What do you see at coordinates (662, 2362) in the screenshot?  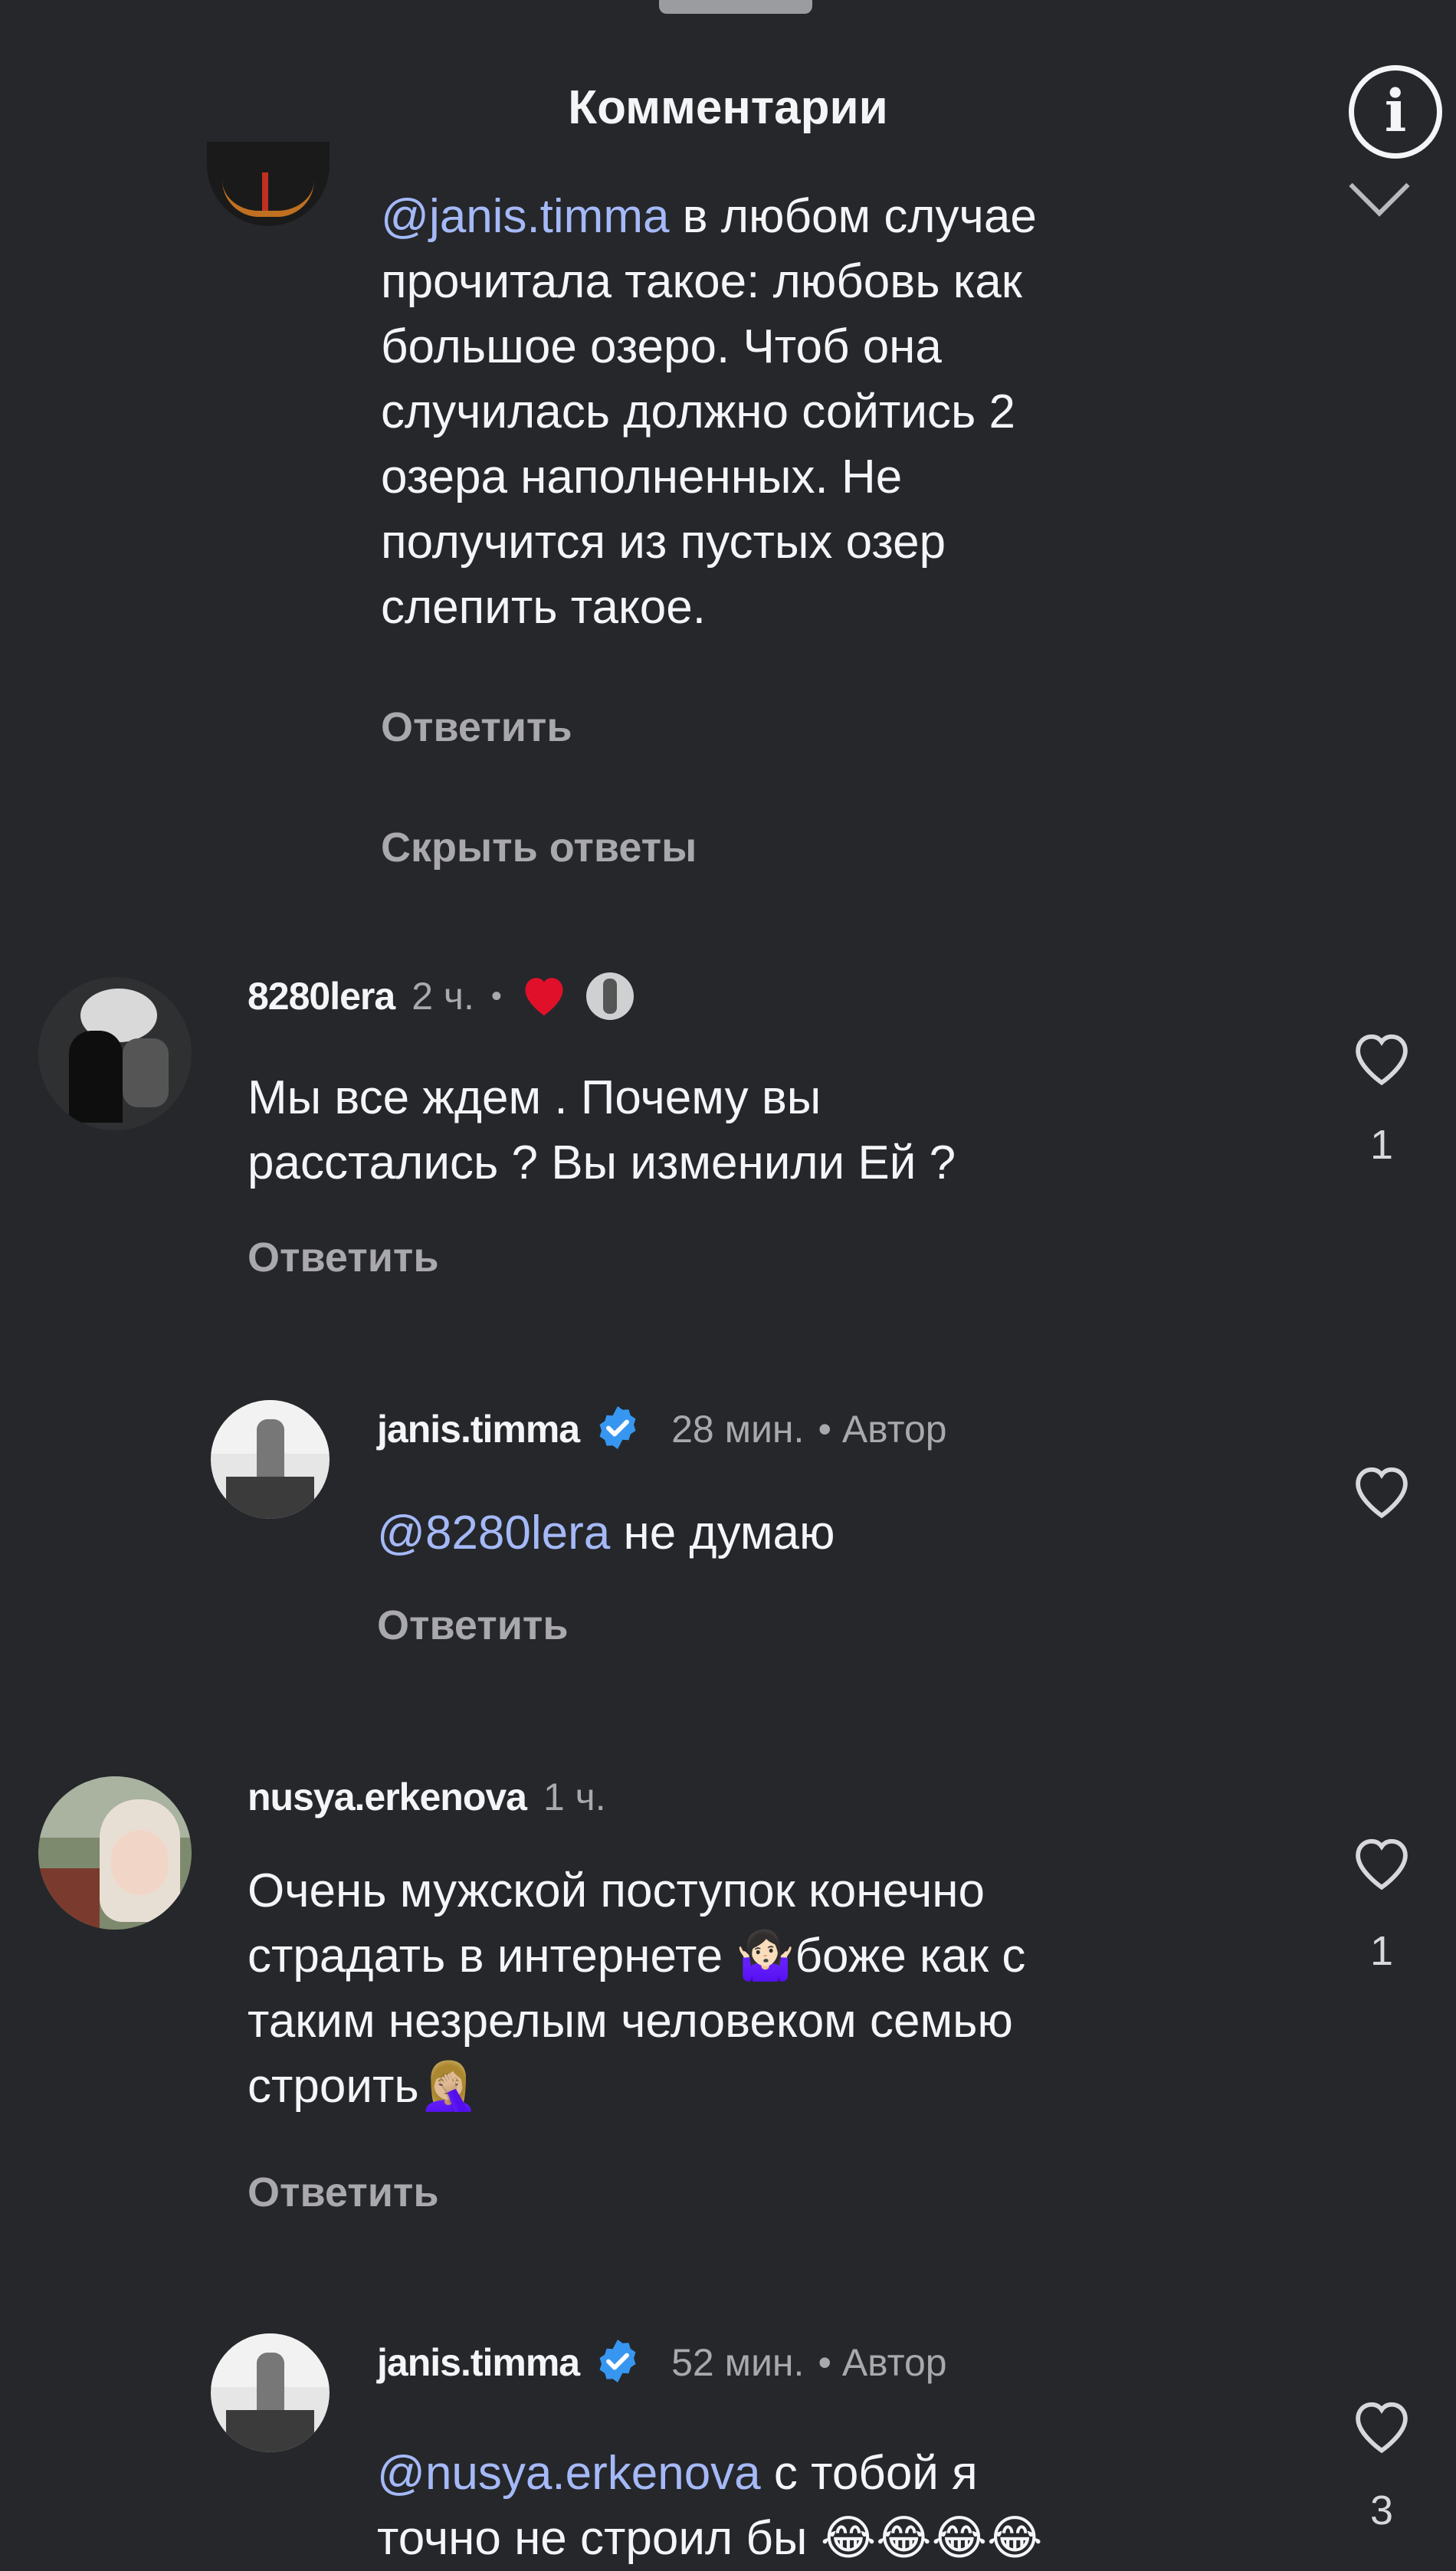 I see `comment-header: janis.timma 52 мин. • Автор` at bounding box center [662, 2362].